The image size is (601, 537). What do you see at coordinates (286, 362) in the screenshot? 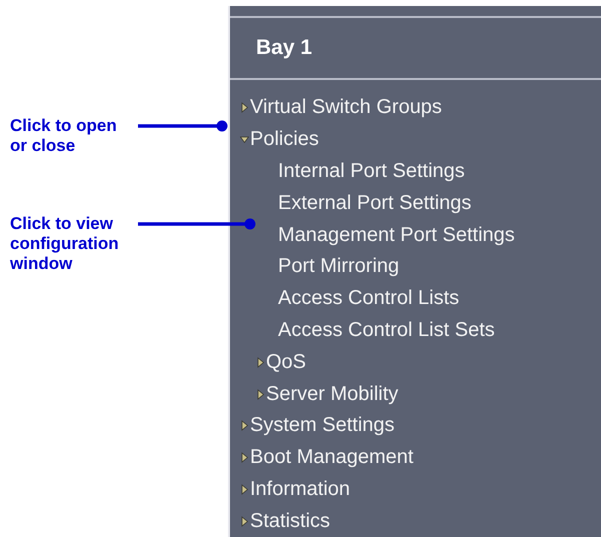
I see `tree-item: QoS` at bounding box center [286, 362].